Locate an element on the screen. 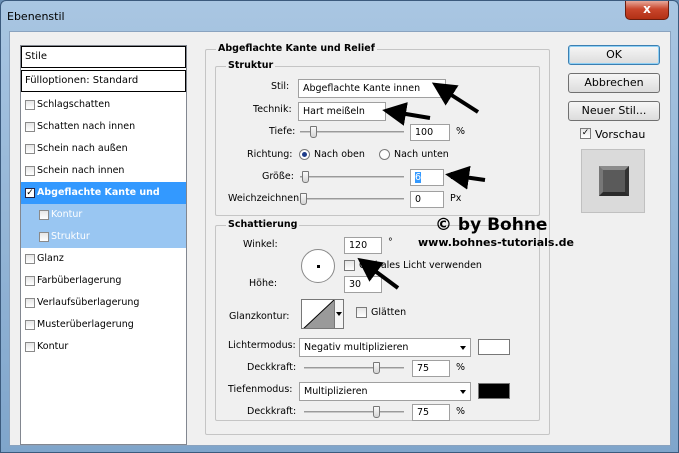 This screenshot has height=453, width=679. arrow-style is located at coordinates (455, 98).